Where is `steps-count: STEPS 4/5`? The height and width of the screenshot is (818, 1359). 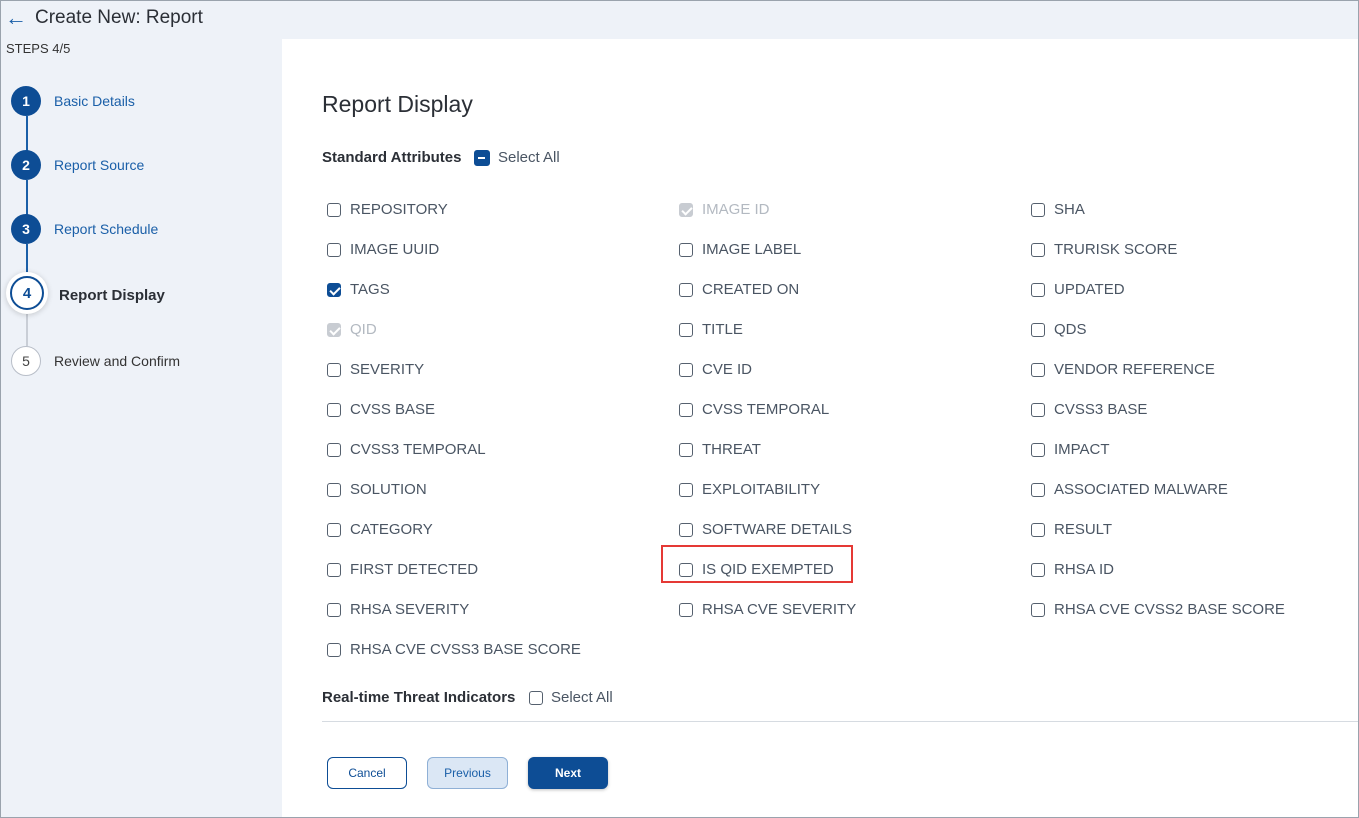
steps-count: STEPS 4/5 is located at coordinates (38, 48).